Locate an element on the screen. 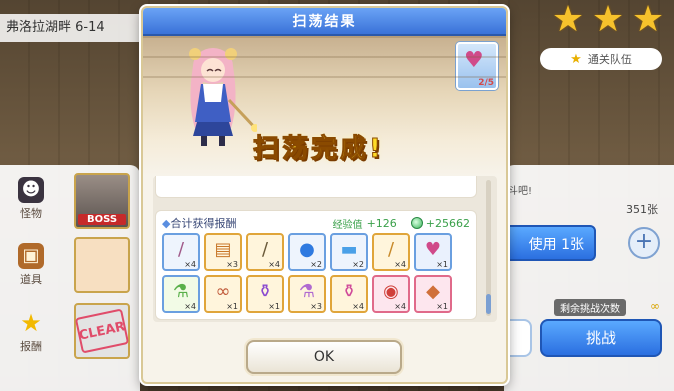 The image size is (674, 391). hint-text: 斗吧! is located at coordinates (519, 191).